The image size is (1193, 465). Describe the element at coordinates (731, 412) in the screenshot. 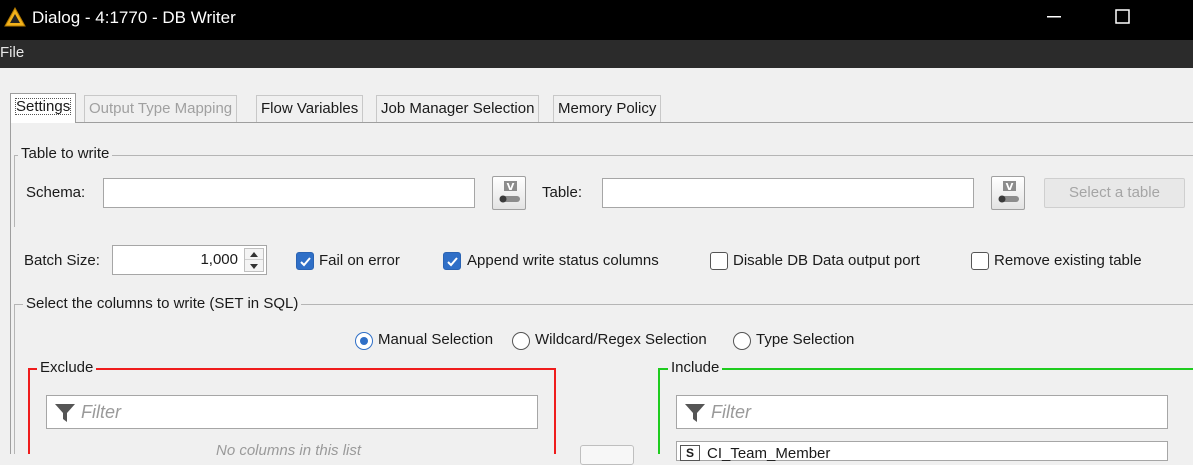

I see `include-filter-placeholder: Filter` at that location.